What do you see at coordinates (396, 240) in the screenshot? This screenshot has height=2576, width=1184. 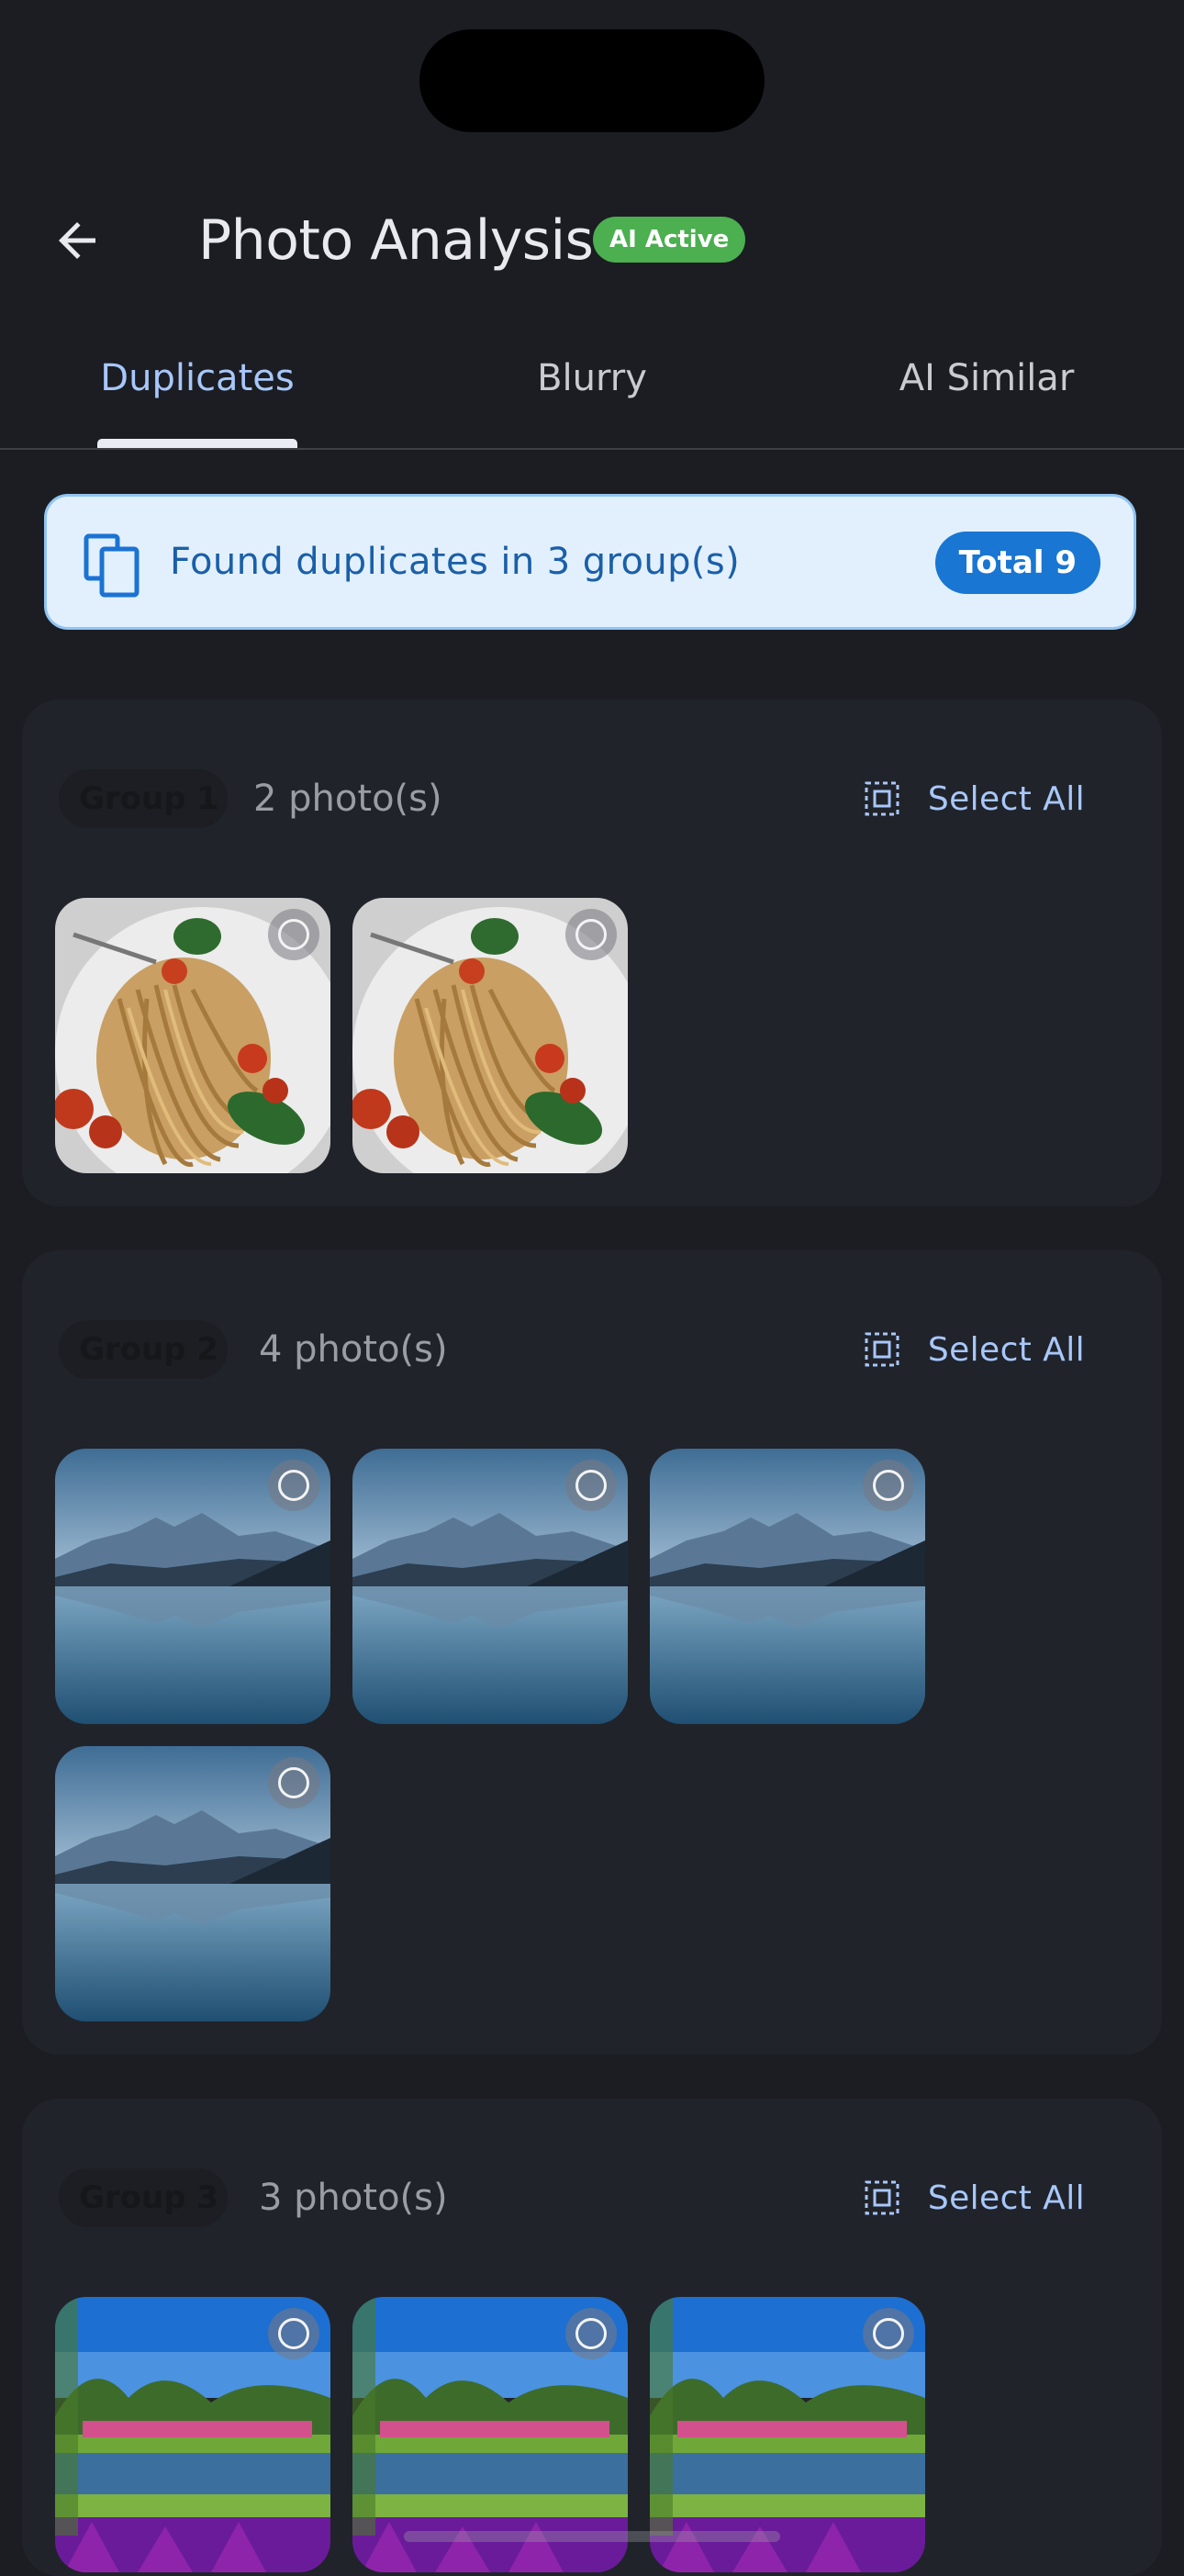 I see `page-title: Photo Analysis` at bounding box center [396, 240].